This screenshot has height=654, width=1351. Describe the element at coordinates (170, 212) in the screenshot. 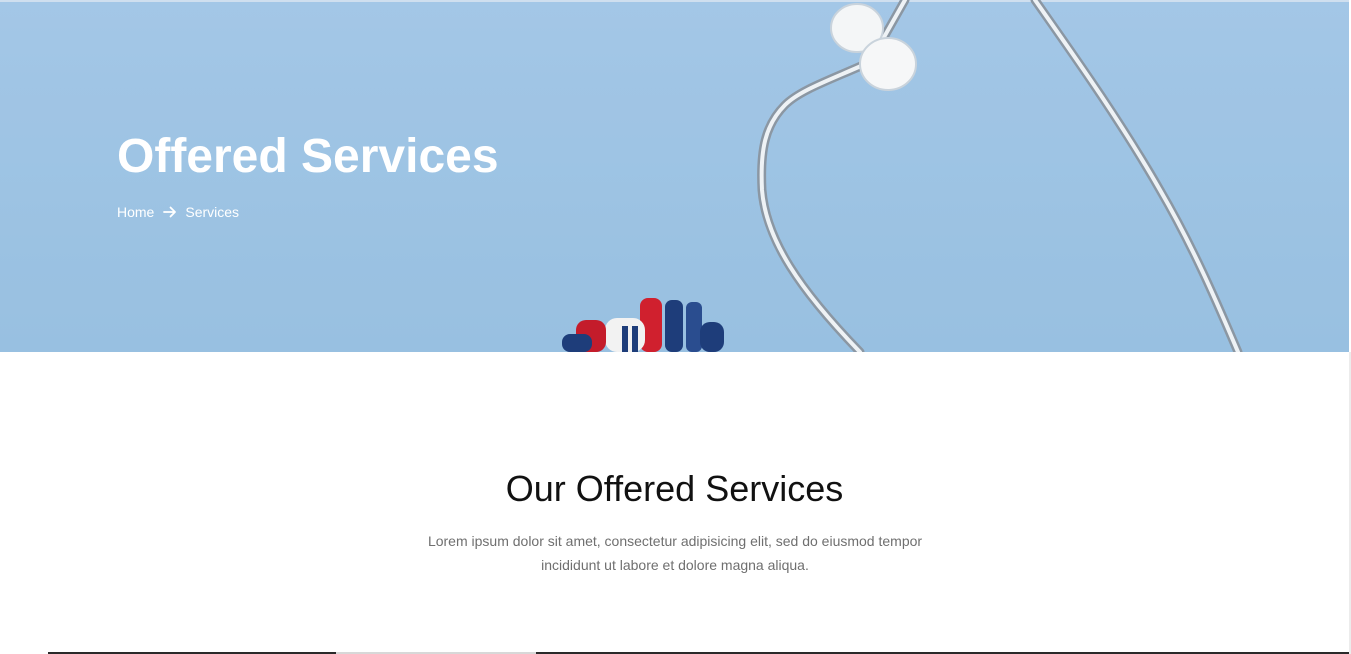

I see `arrow-right-icon` at that location.